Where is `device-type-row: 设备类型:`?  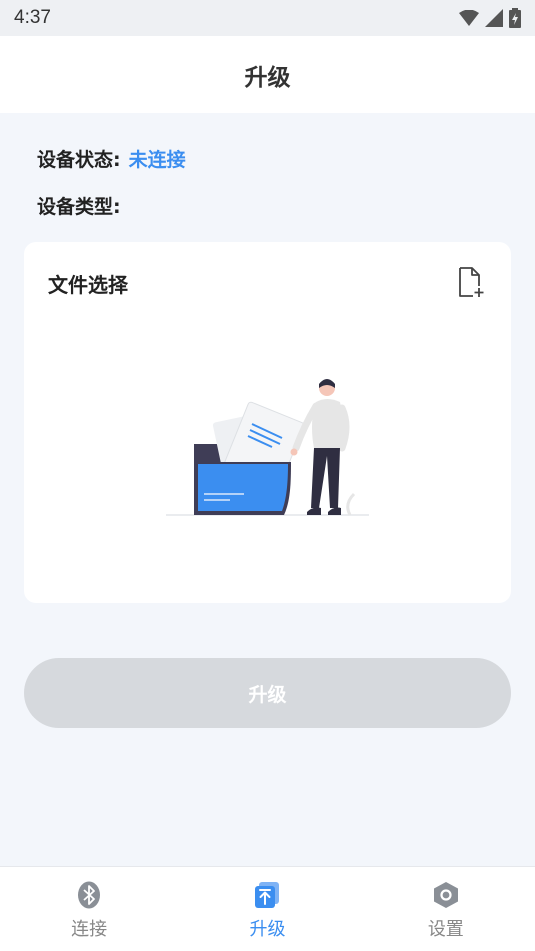
device-type-row: 设备类型: is located at coordinates (83, 205).